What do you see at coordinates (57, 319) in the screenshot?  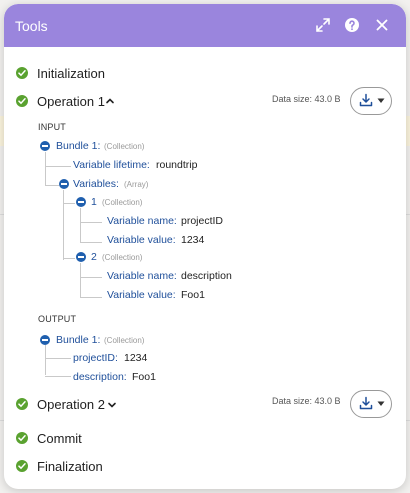 I see `output-section-label: OUTPUT` at bounding box center [57, 319].